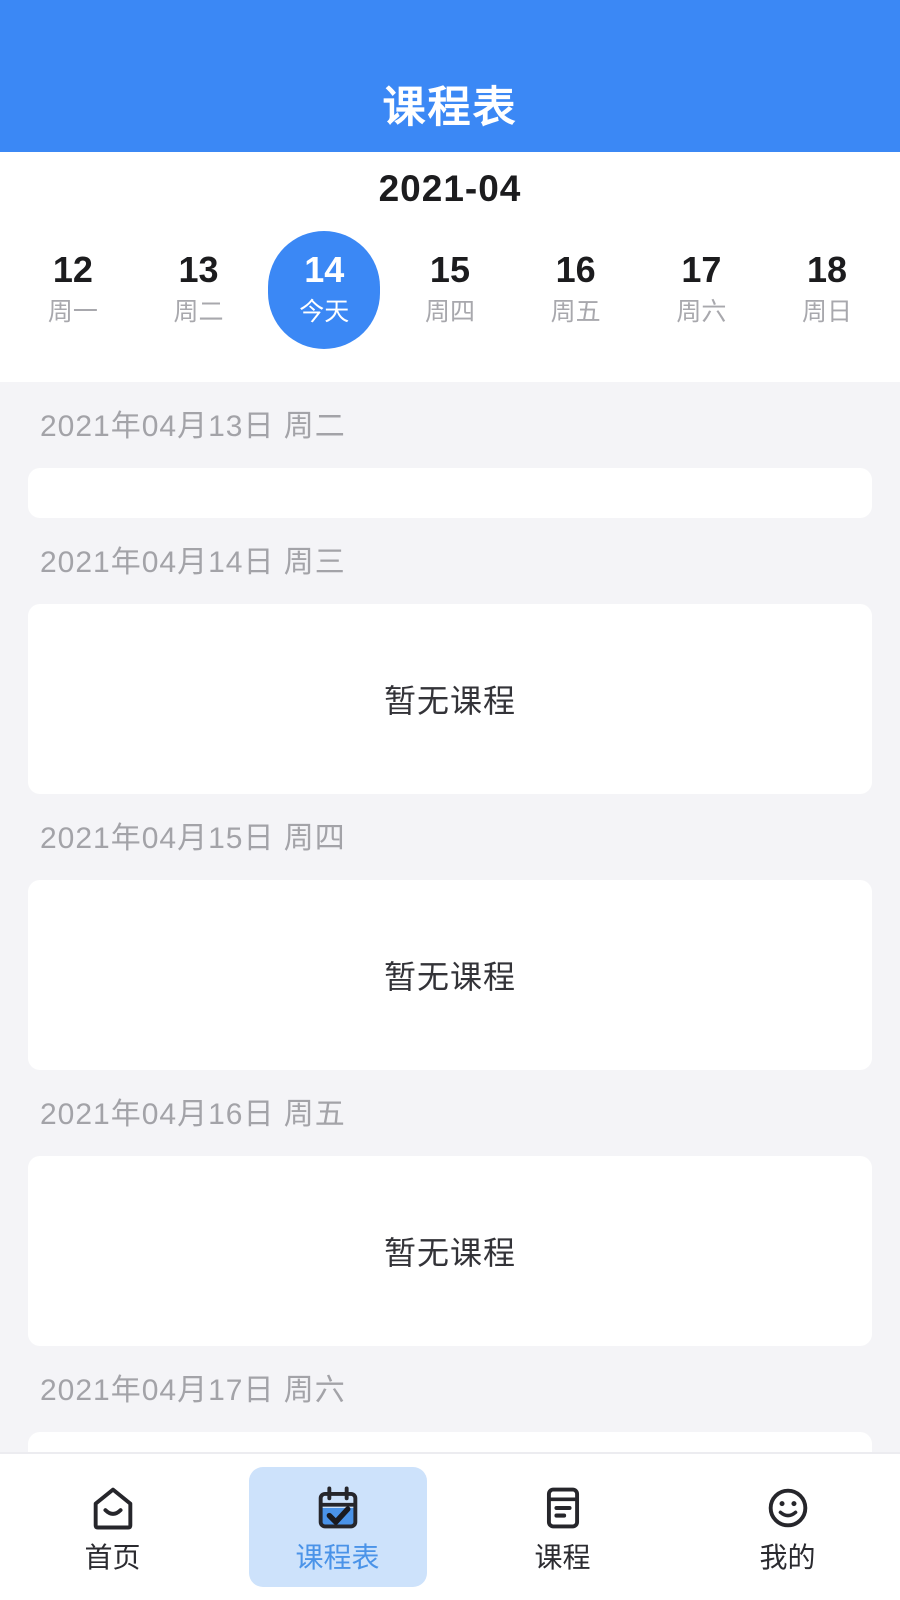  What do you see at coordinates (193, 562) in the screenshot?
I see `group-date-label: 2021年04月14日 周三` at bounding box center [193, 562].